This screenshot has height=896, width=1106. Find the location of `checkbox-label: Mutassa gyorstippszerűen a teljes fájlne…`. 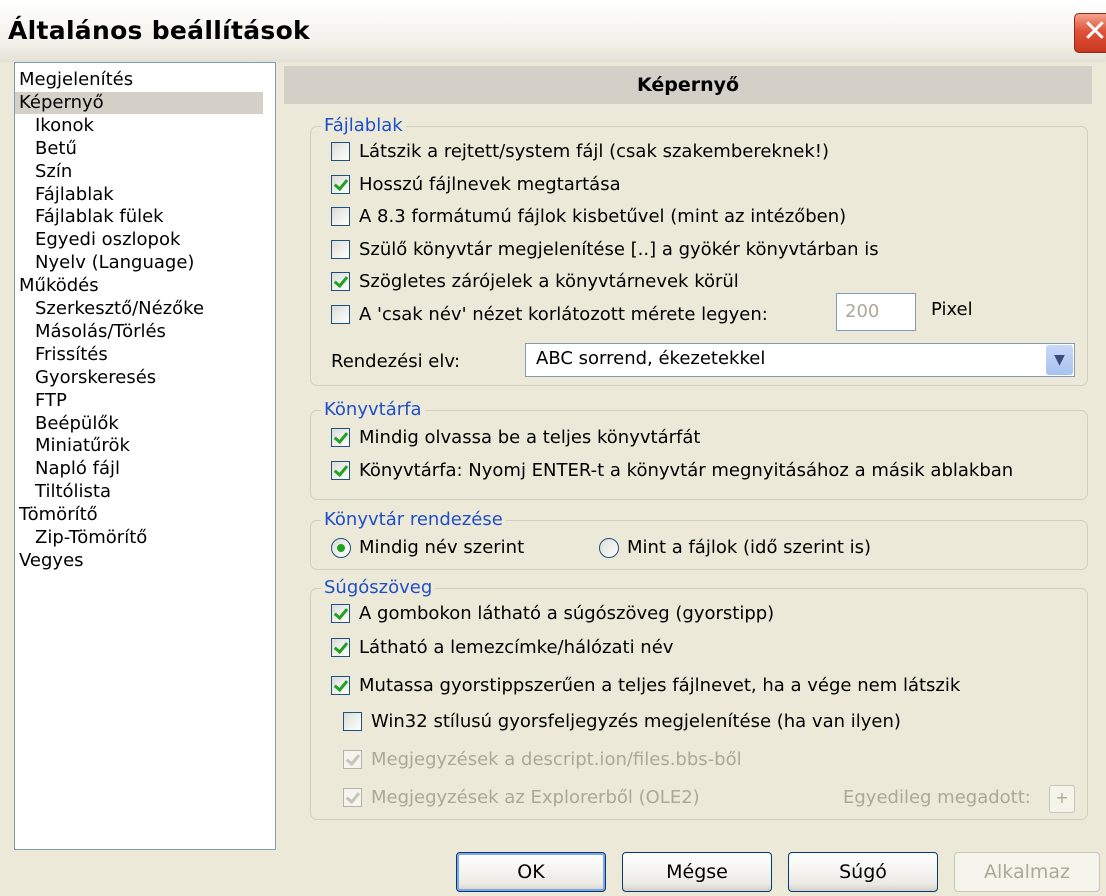

checkbox-label: Mutassa gyorstippszerűen a teljes fájlne… is located at coordinates (660, 685).